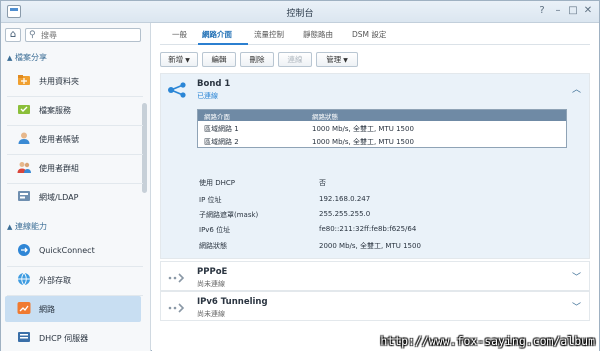 The width and height of the screenshot is (600, 351). I want to click on quickconnect-icon, so click(24, 250).